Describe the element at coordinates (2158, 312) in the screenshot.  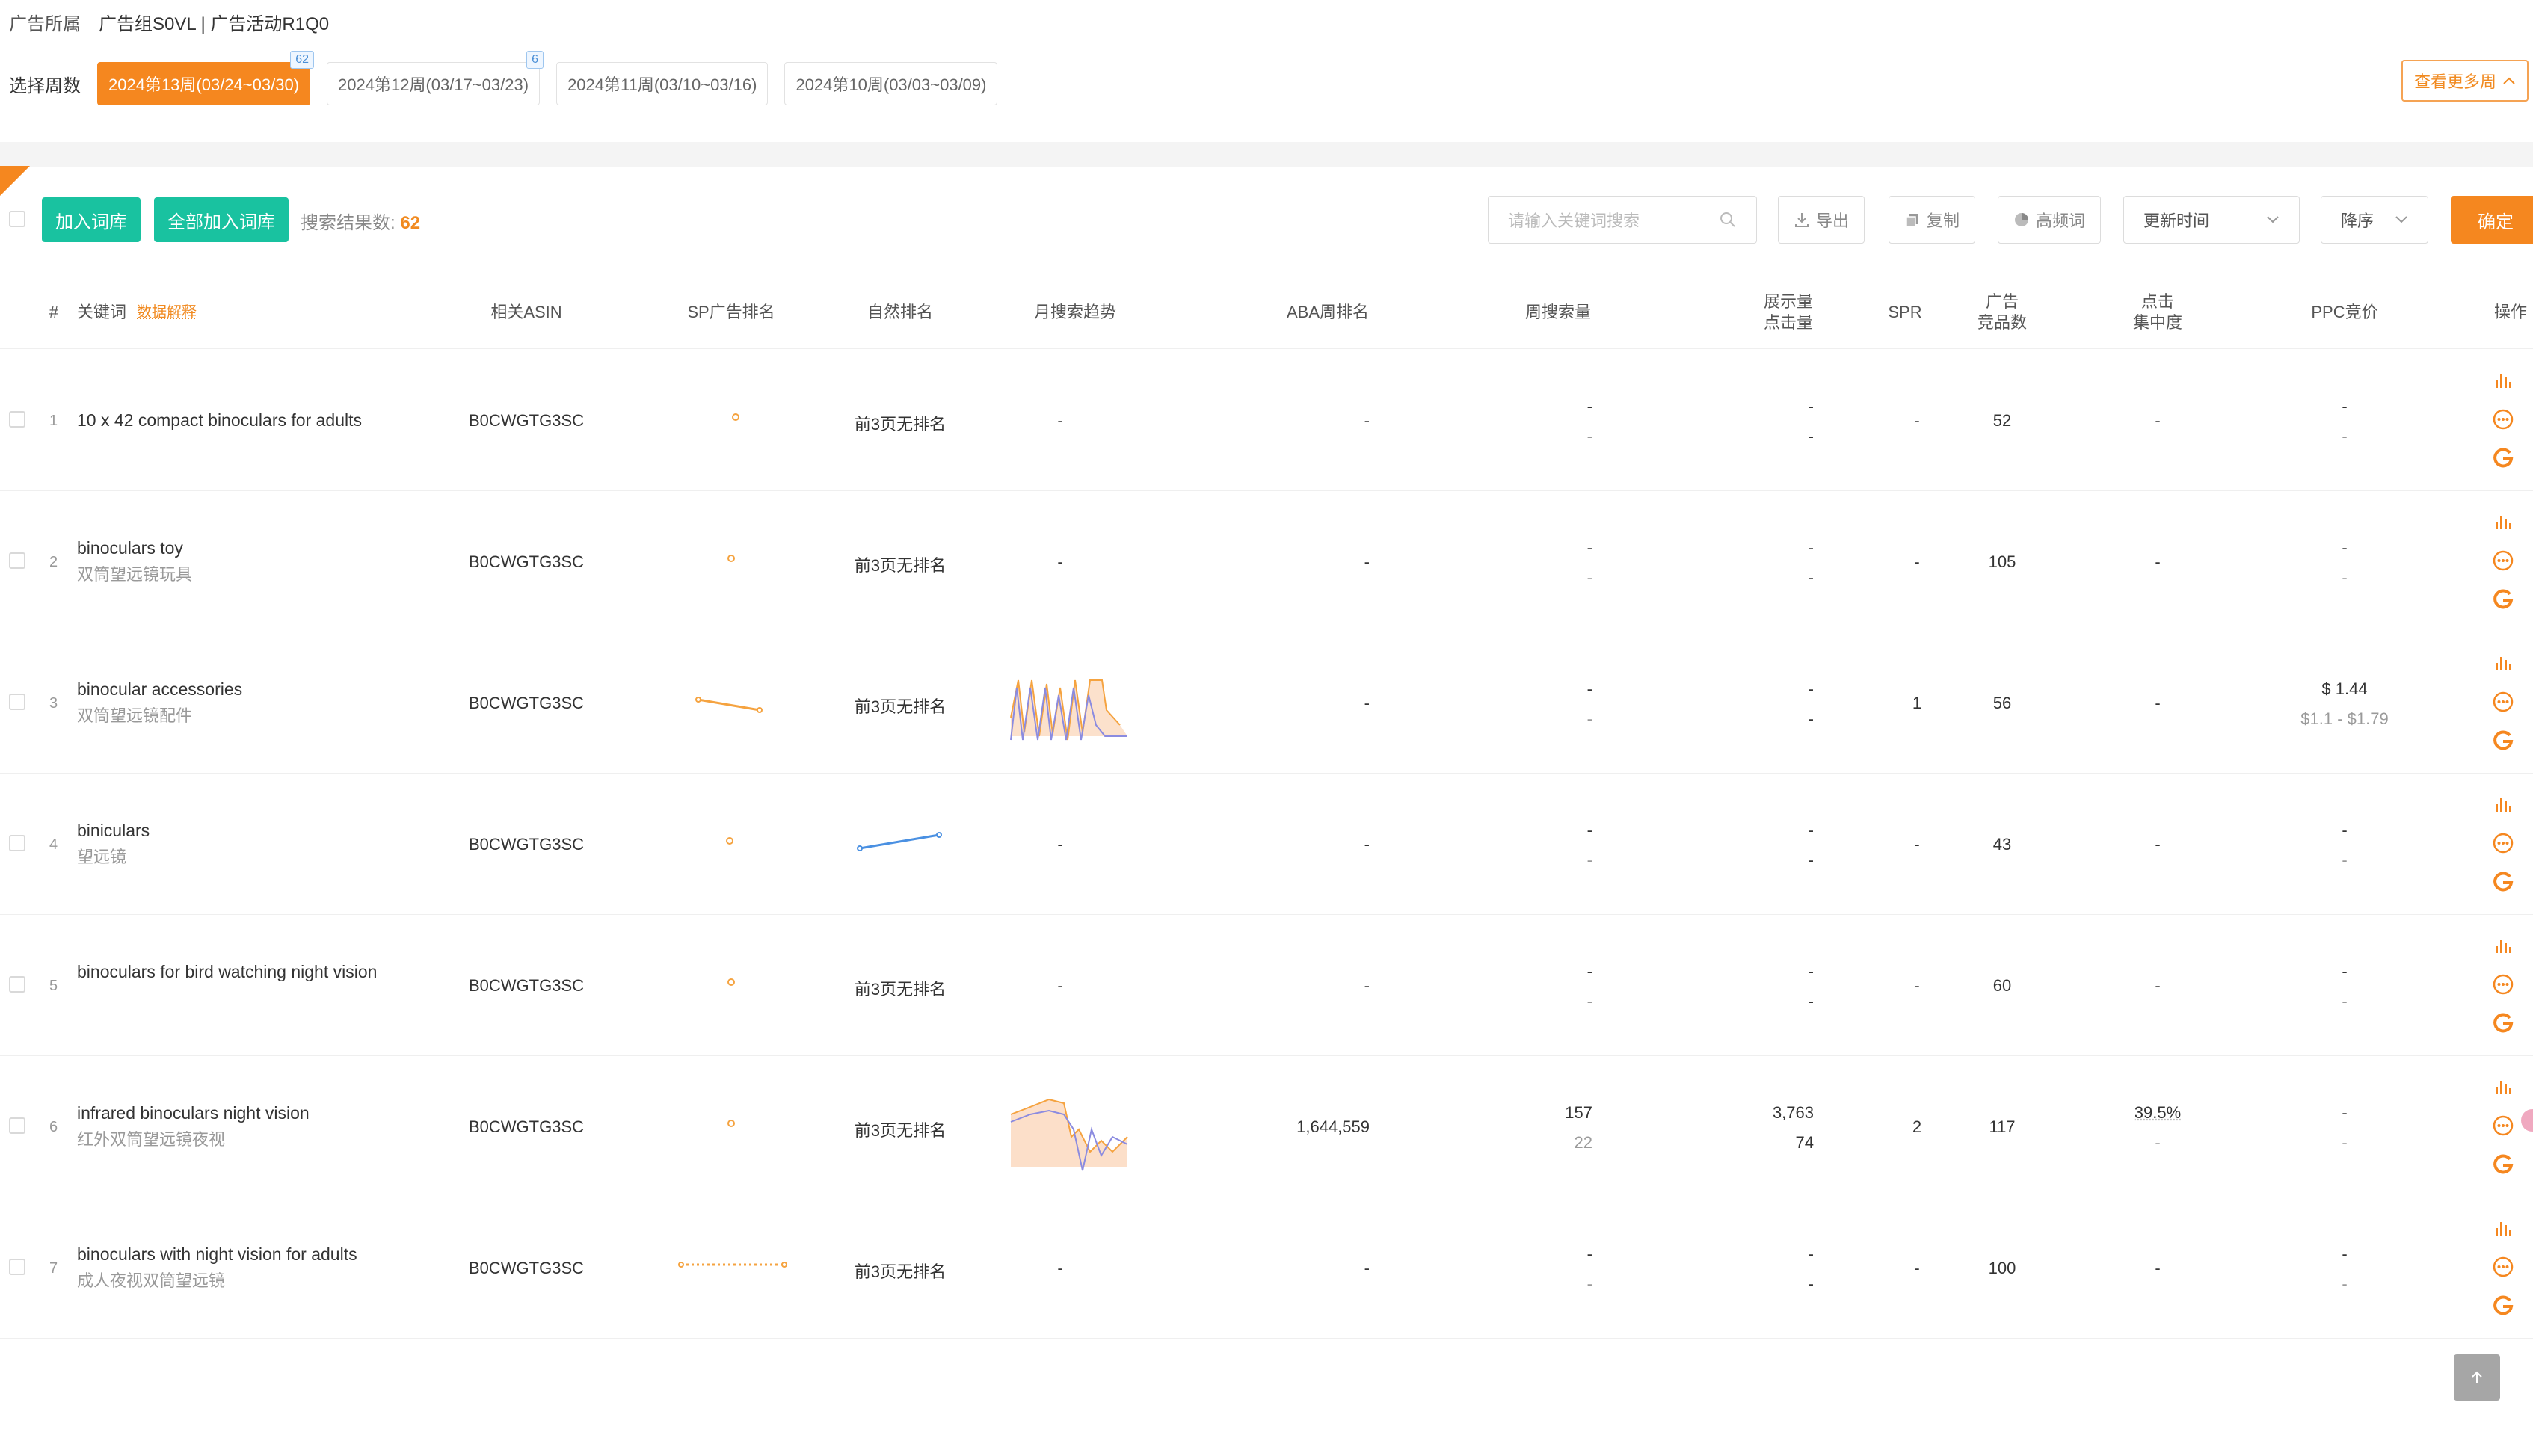
I see `col-click-concentration: 点击 集中度` at that location.